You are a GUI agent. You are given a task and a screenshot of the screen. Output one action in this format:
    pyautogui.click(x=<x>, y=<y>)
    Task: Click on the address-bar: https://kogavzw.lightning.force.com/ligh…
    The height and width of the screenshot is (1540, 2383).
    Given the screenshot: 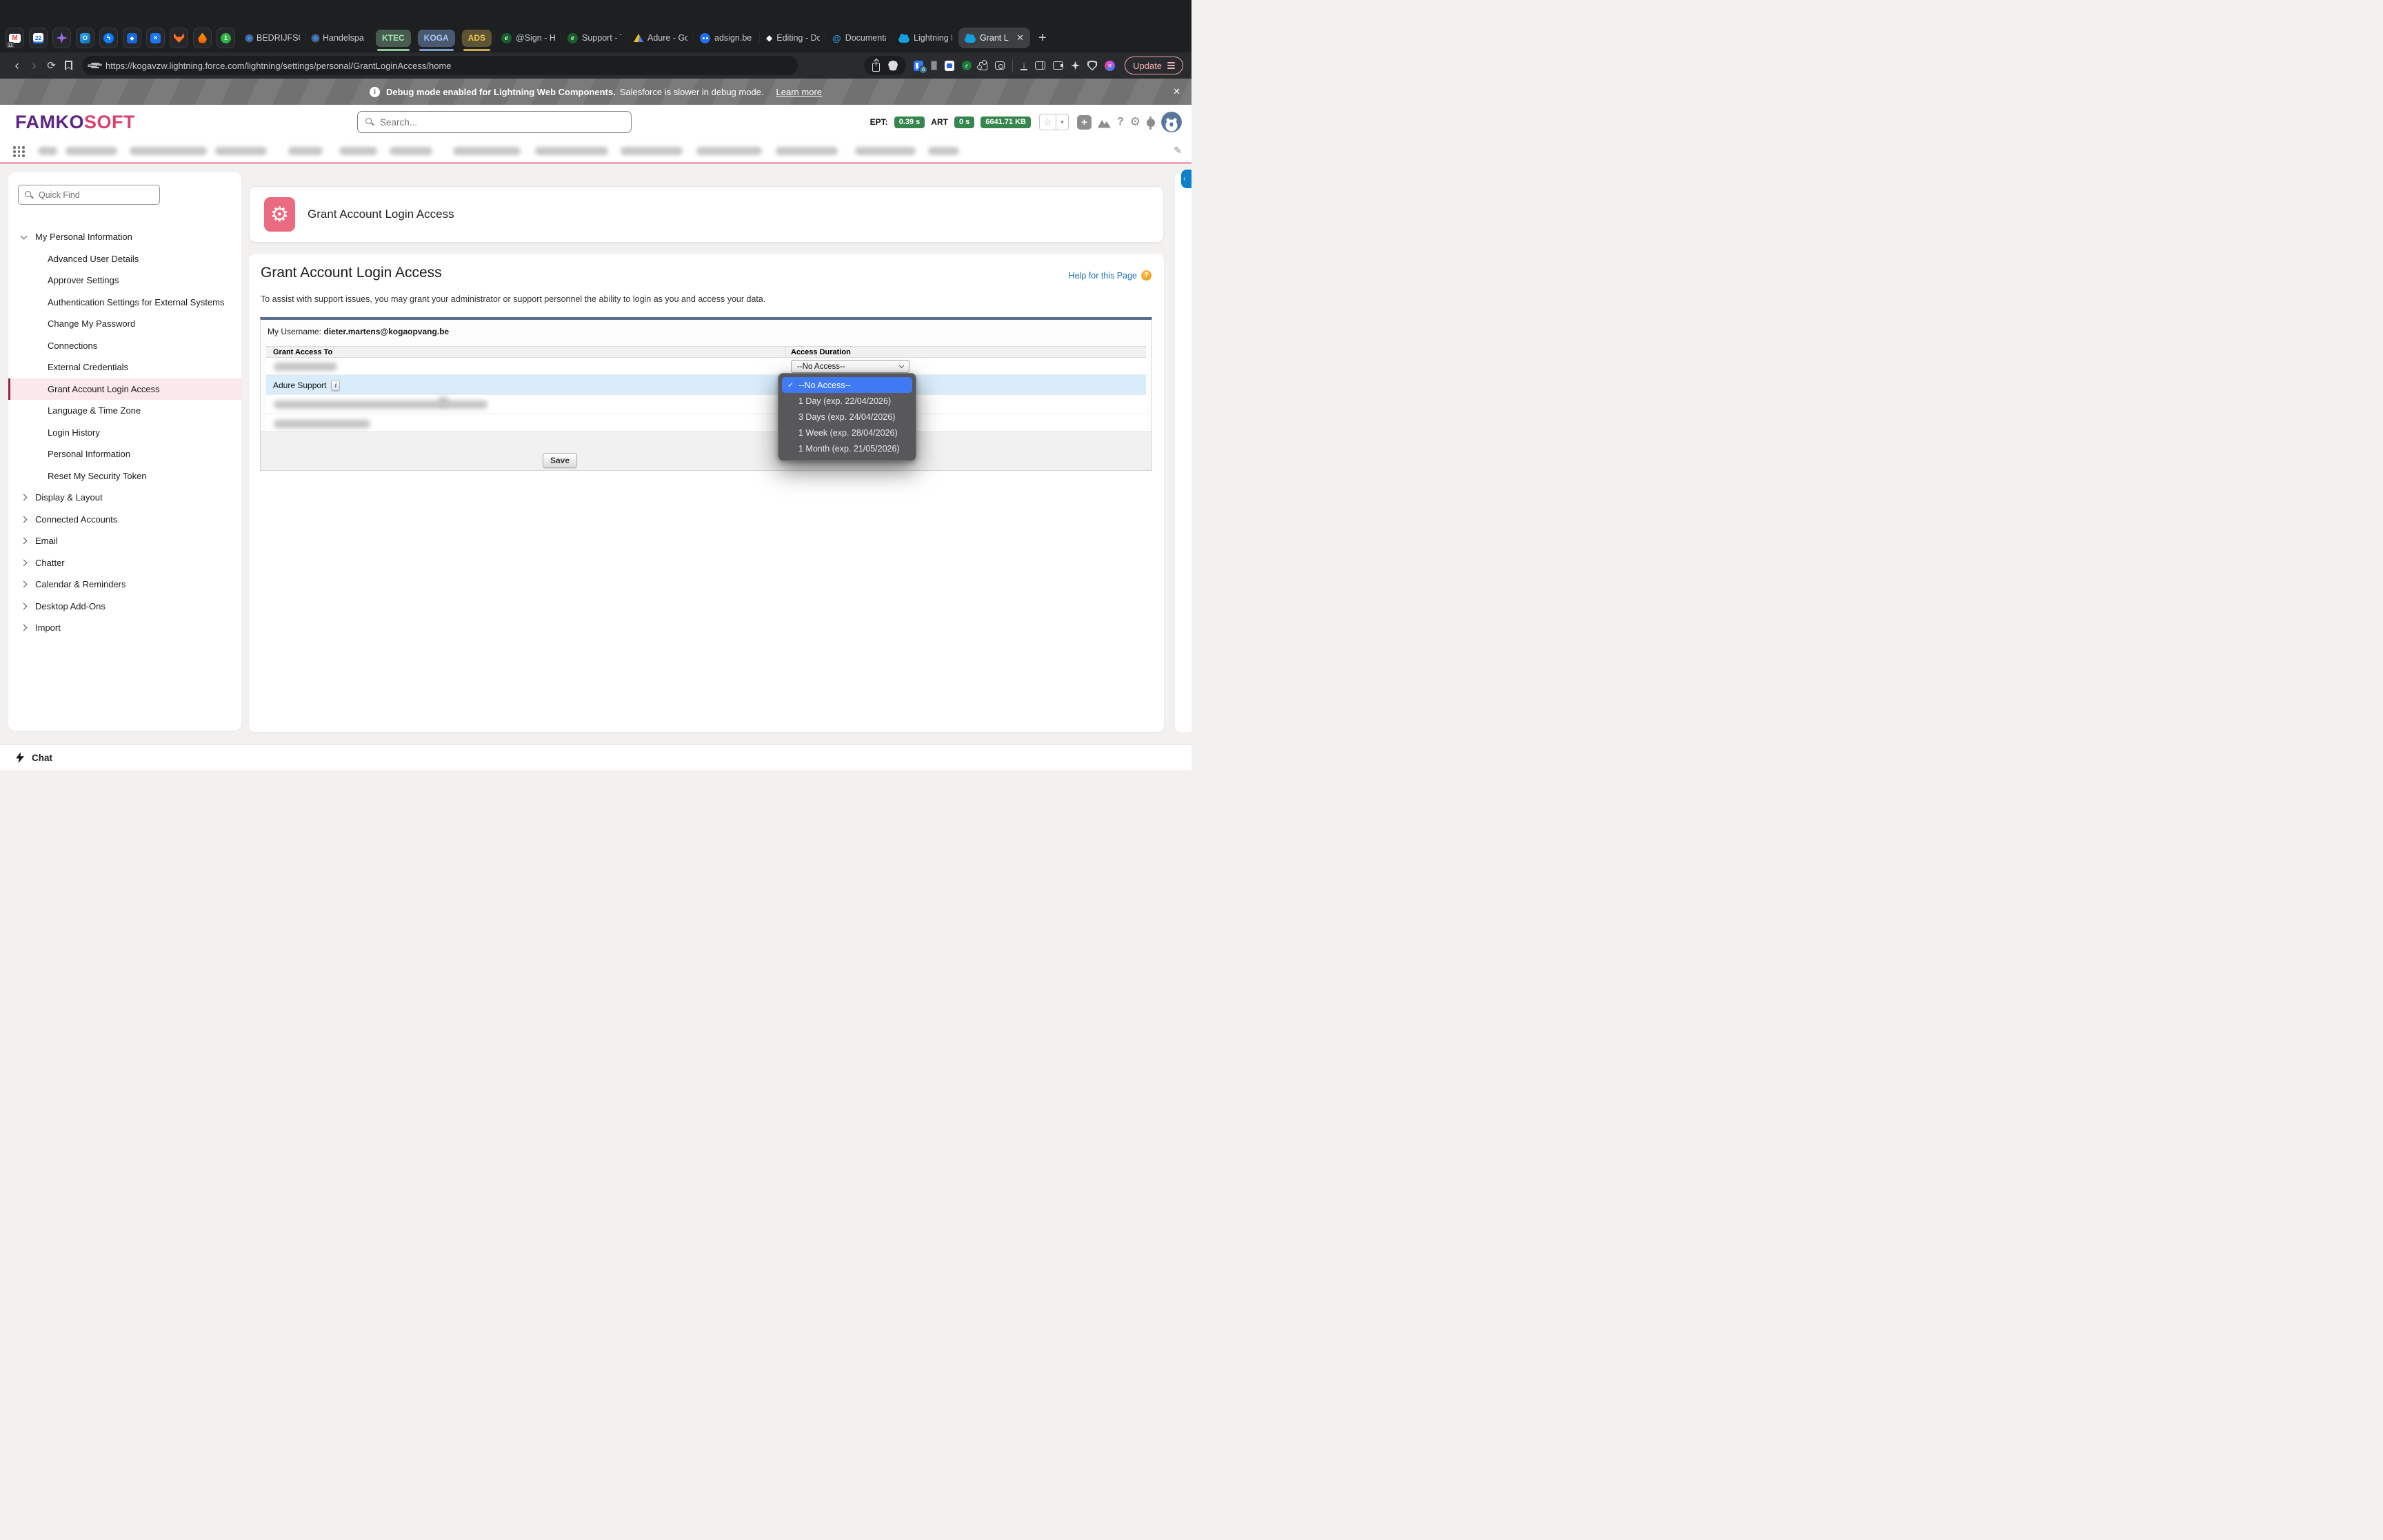 What is the action you would take?
    pyautogui.click(x=440, y=66)
    